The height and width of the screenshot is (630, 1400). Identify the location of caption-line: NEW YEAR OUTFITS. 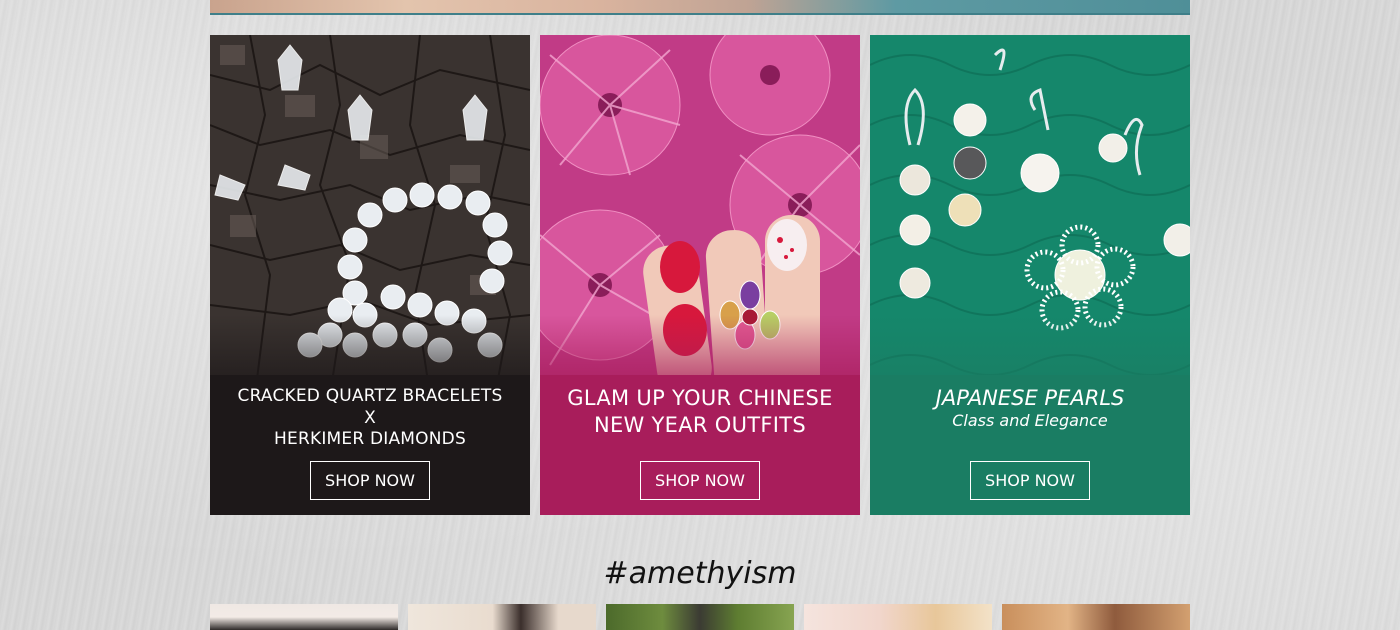
(700, 425).